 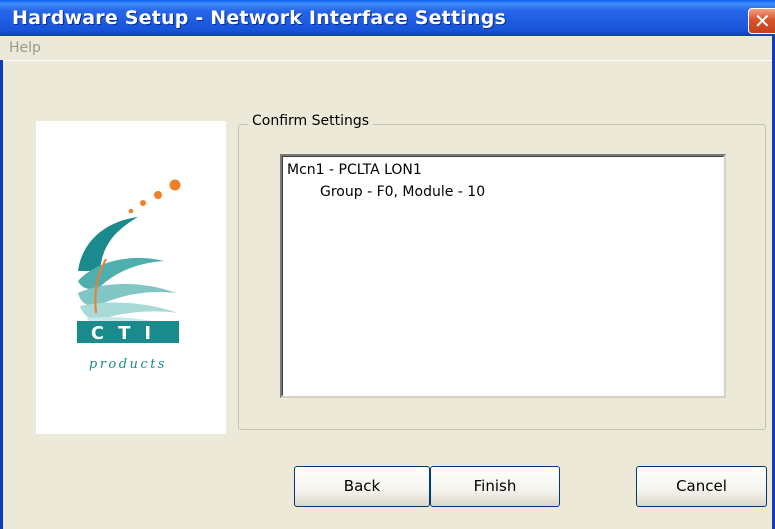 What do you see at coordinates (495, 486) in the screenshot?
I see `finish-button: Finish` at bounding box center [495, 486].